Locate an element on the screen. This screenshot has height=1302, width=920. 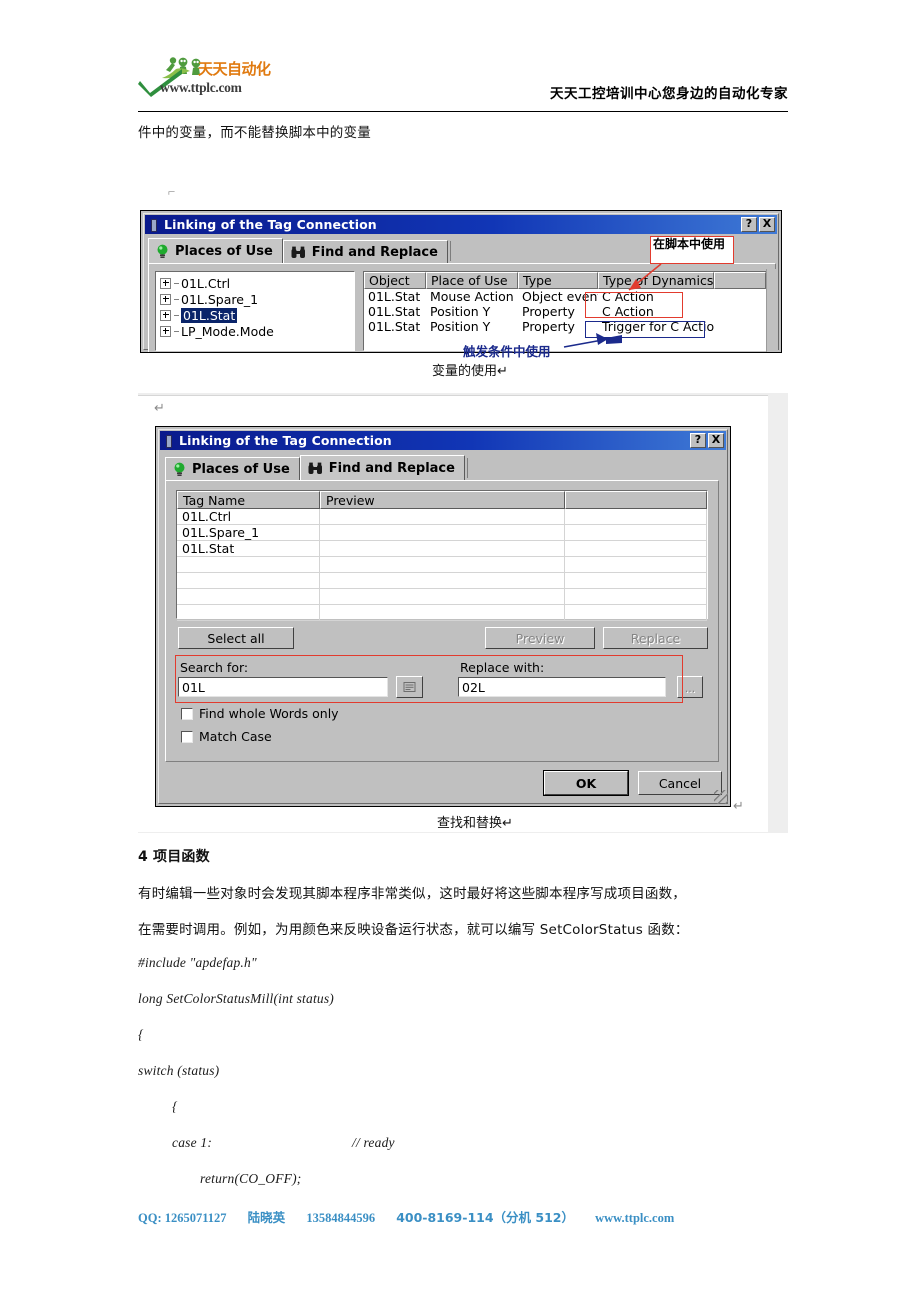
grid-col-type: Type is located at coordinates (558, 280).